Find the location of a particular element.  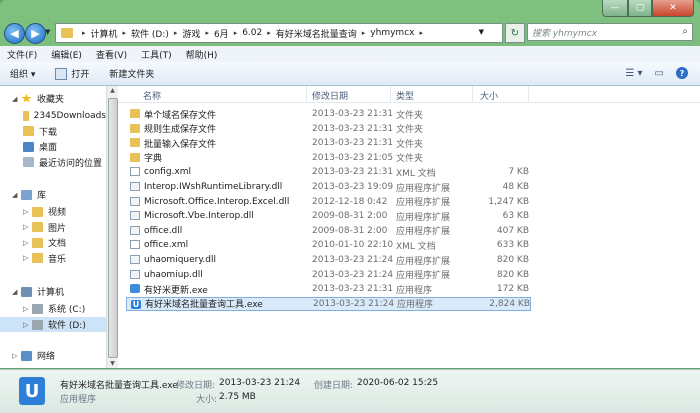

sidebar-item-favorite-label: 最近访问的位置 is located at coordinates (71, 163).